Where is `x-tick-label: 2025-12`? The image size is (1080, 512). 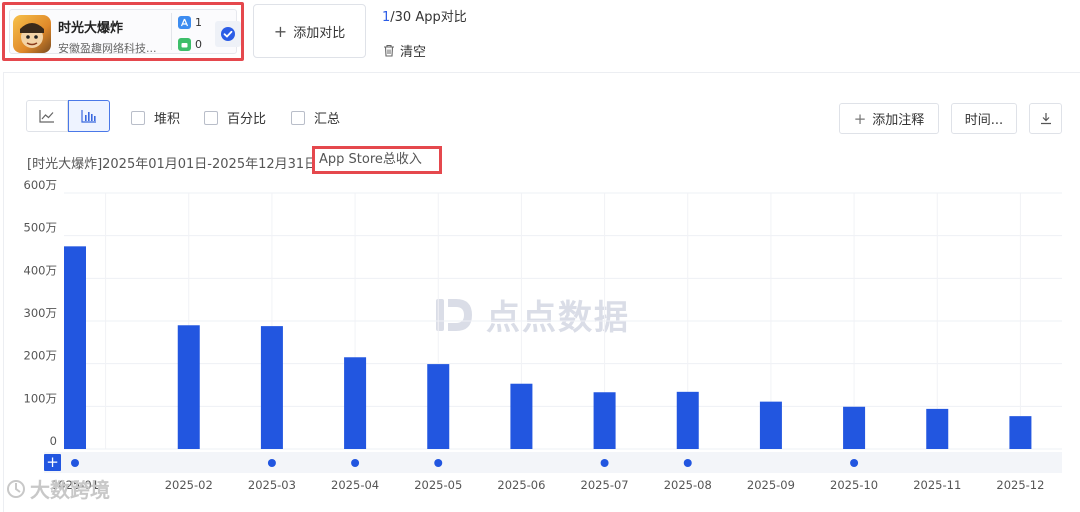 x-tick-label: 2025-12 is located at coordinates (1020, 485).